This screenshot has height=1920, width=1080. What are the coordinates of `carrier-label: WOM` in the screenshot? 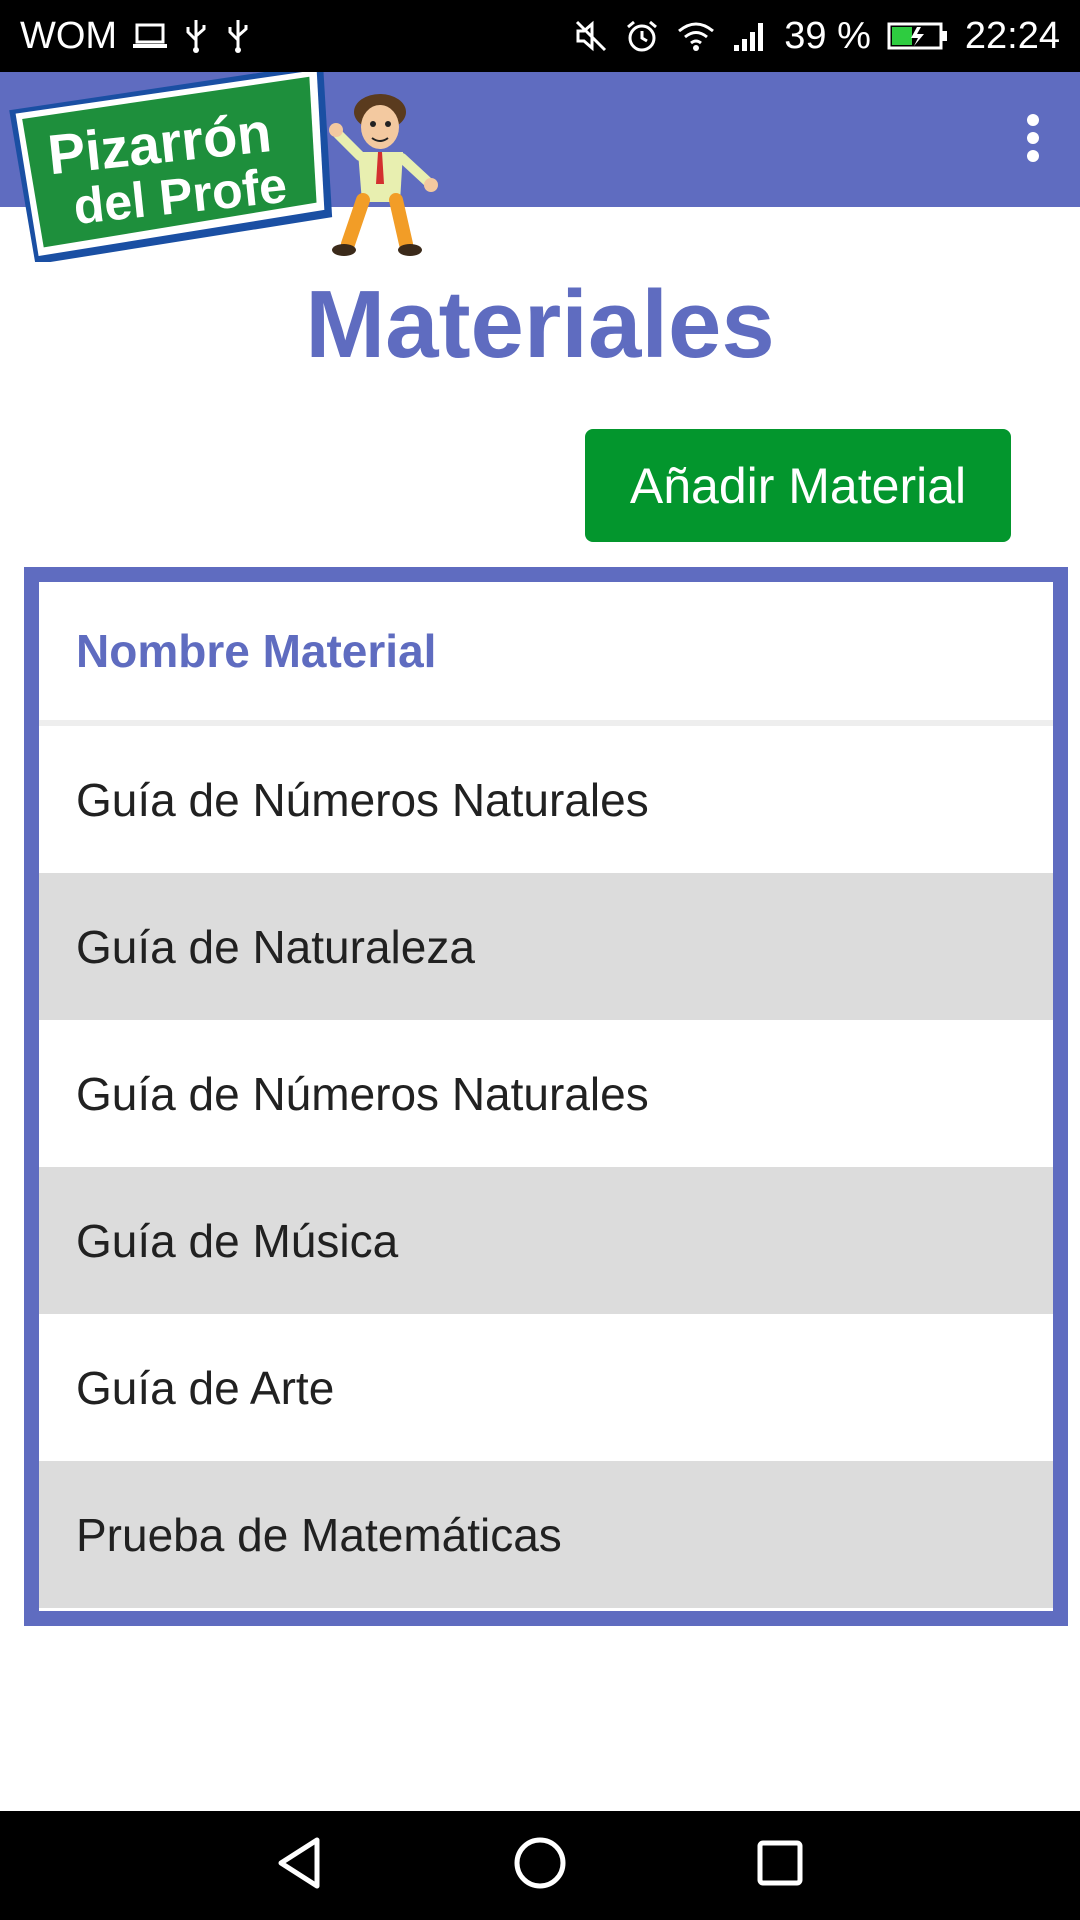 It's located at (69, 35).